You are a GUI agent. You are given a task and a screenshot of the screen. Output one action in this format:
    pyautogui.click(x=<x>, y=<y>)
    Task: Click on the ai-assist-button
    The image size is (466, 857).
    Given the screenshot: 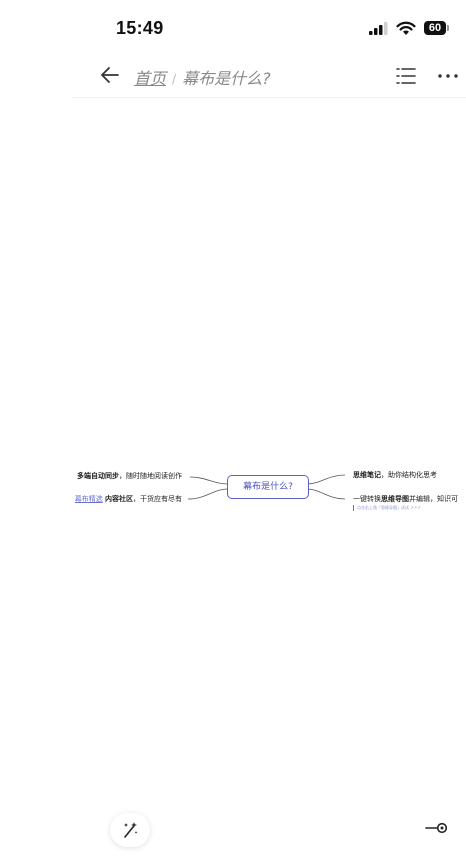 What is the action you would take?
    pyautogui.click(x=130, y=830)
    